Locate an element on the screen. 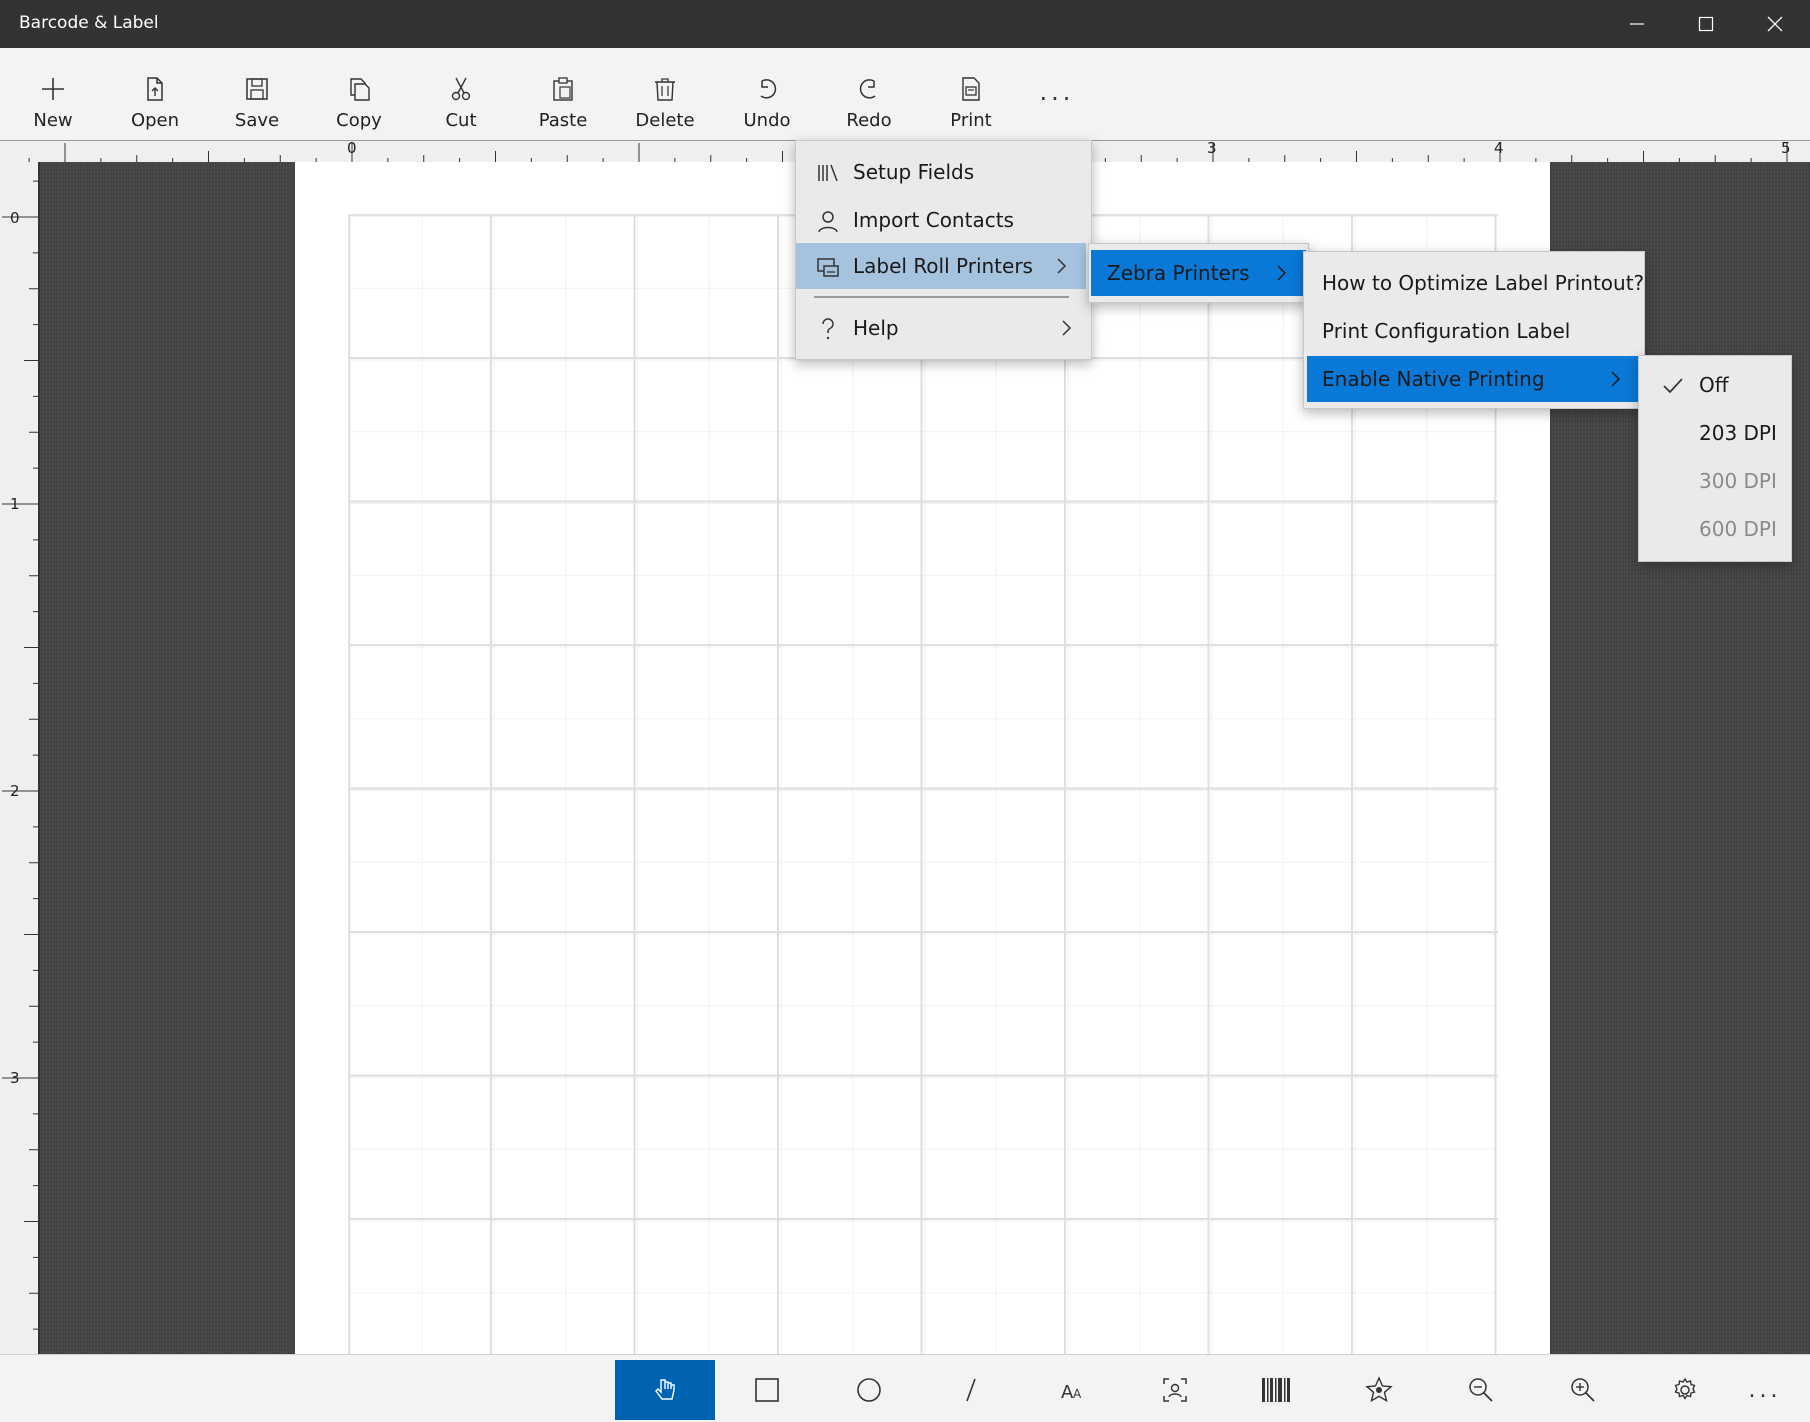 The height and width of the screenshot is (1422, 1810). menu-label-label-roll-printers: Label Roll Printers is located at coordinates (943, 266).